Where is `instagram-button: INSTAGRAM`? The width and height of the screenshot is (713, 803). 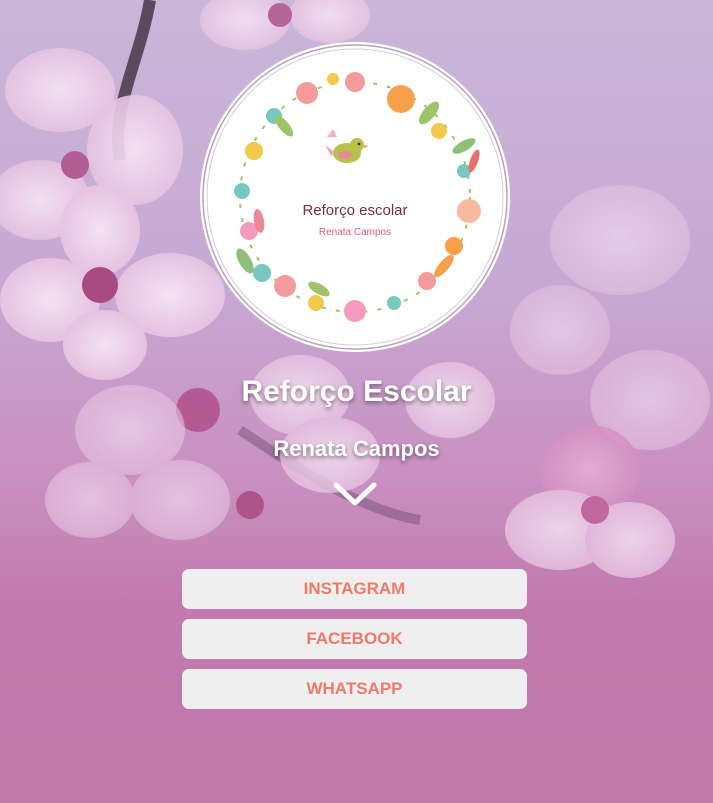 instagram-button: INSTAGRAM is located at coordinates (354, 589).